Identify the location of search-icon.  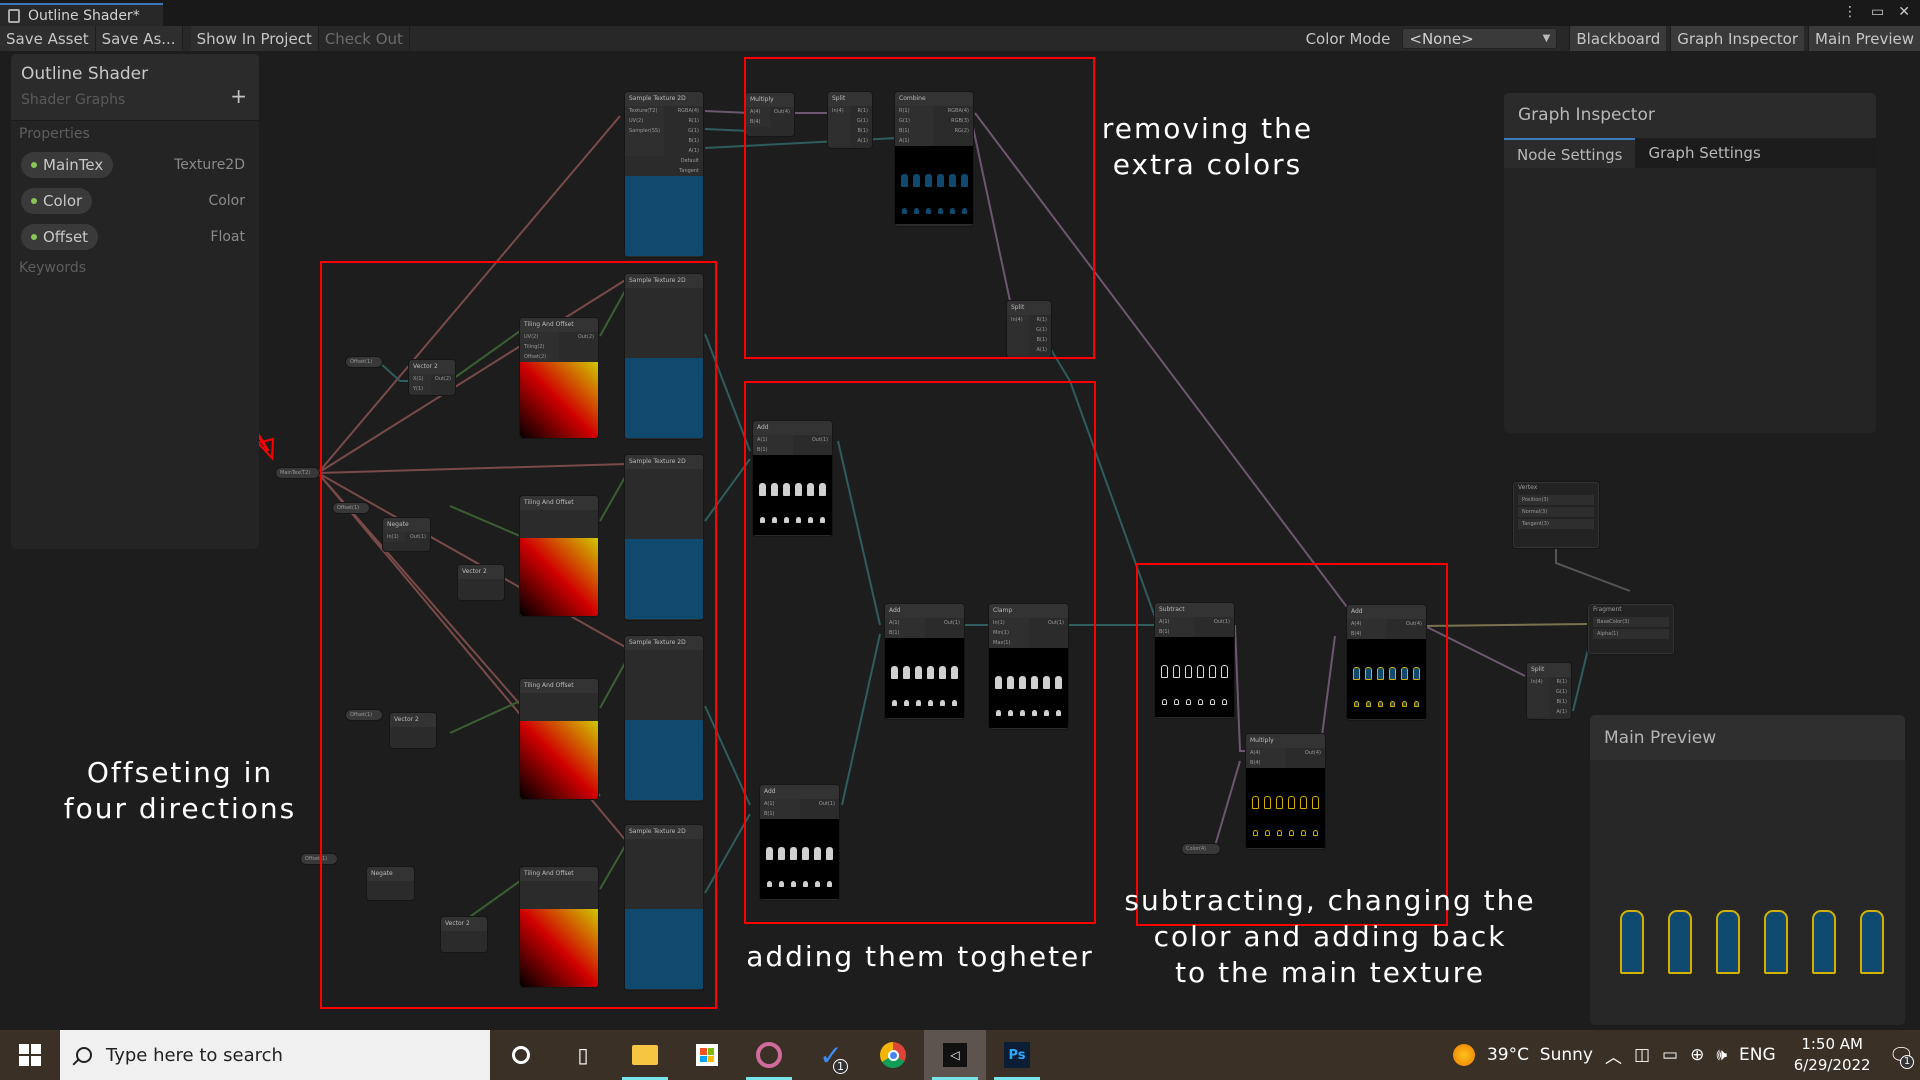
(84, 1055).